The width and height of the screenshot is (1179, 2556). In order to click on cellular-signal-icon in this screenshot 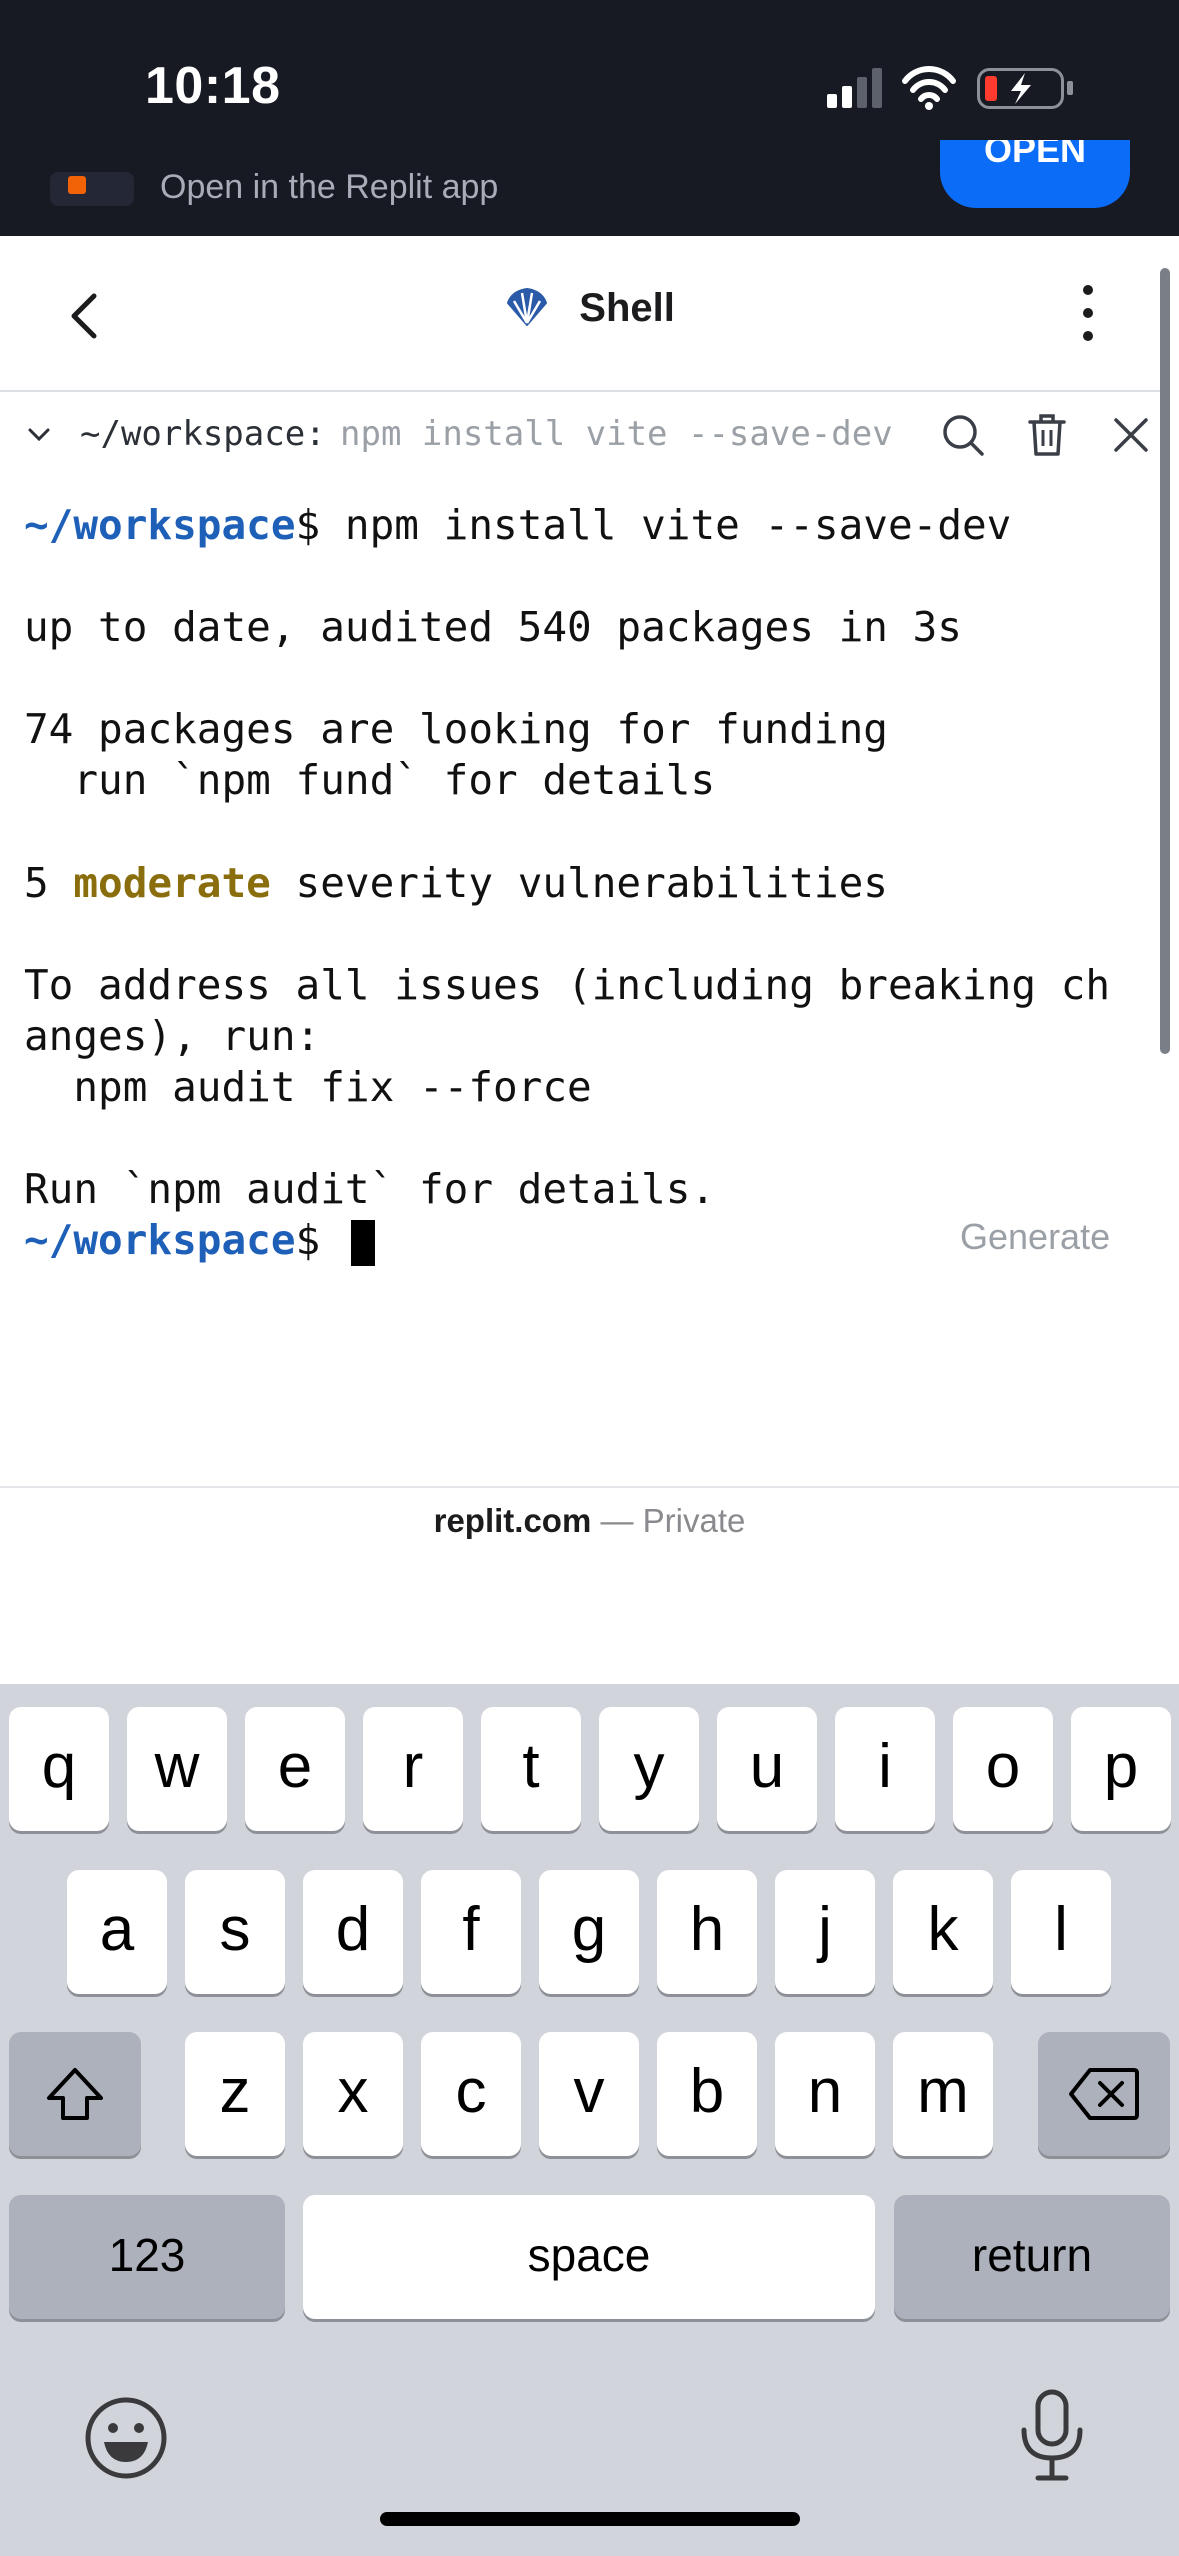, I will do `click(854, 88)`.